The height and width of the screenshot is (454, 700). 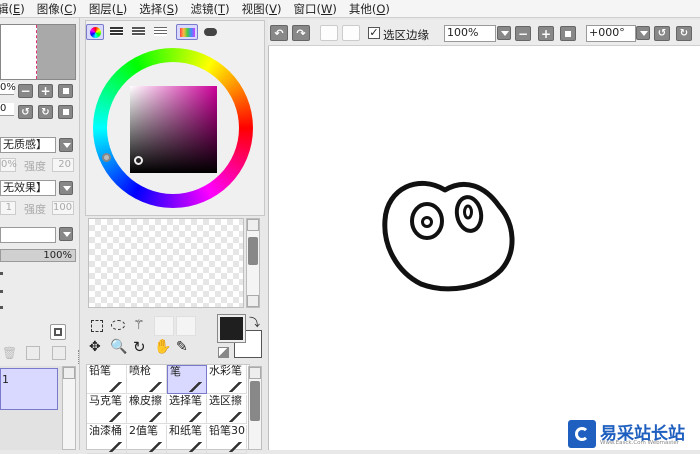 I want to click on hand-tool-icon: ✋, so click(x=162, y=347).